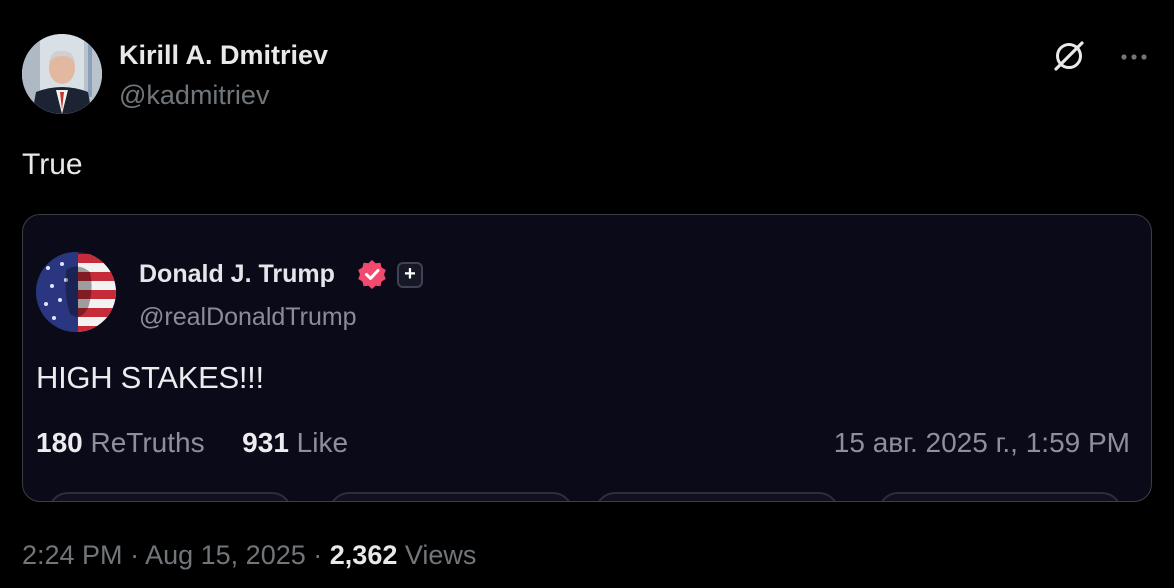 The width and height of the screenshot is (1174, 588). I want to click on quoted-post-stats: 180 ReTruths 931 Like, so click(192, 443).